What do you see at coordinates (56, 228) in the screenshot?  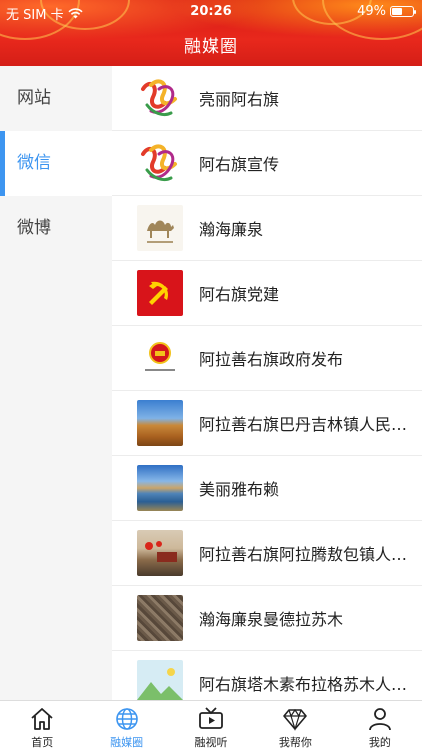 I see `sidebar-item-weibo: 微博` at bounding box center [56, 228].